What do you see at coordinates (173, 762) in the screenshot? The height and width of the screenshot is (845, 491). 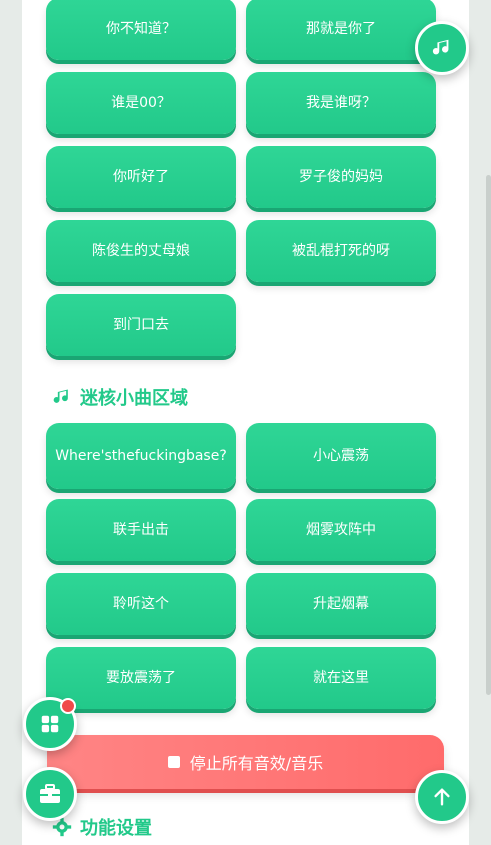 I see `stop-icon` at bounding box center [173, 762].